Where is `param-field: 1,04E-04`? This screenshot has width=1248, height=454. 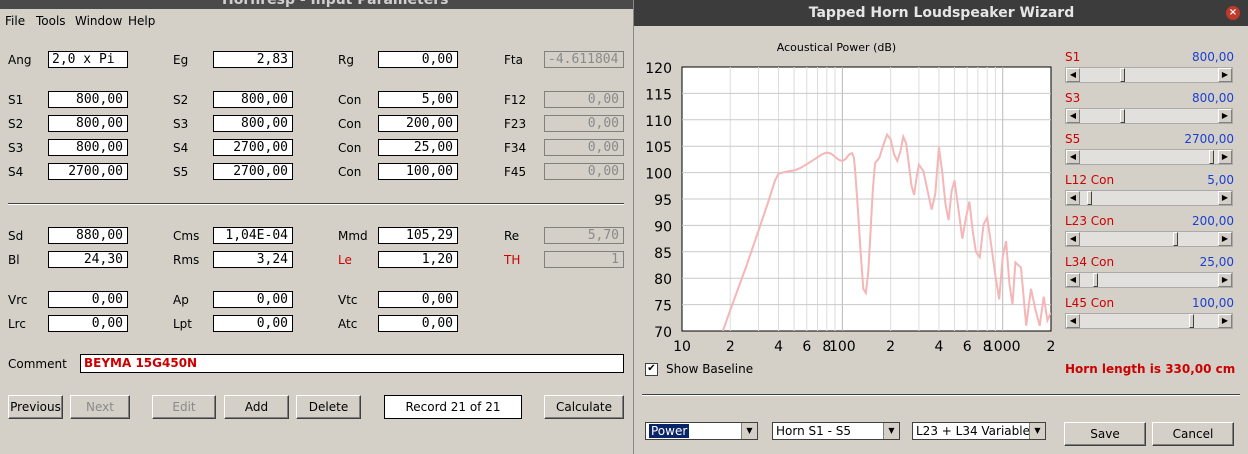 param-field: 1,04E-04 is located at coordinates (253, 235).